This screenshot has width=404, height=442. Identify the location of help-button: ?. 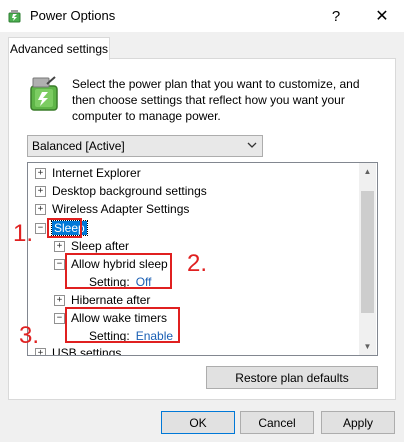
(336, 16).